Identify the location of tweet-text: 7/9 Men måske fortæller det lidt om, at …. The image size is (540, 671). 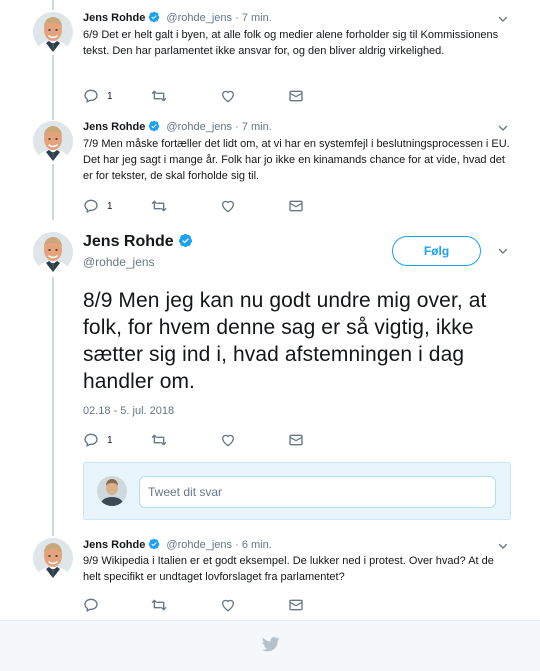
(296, 160).